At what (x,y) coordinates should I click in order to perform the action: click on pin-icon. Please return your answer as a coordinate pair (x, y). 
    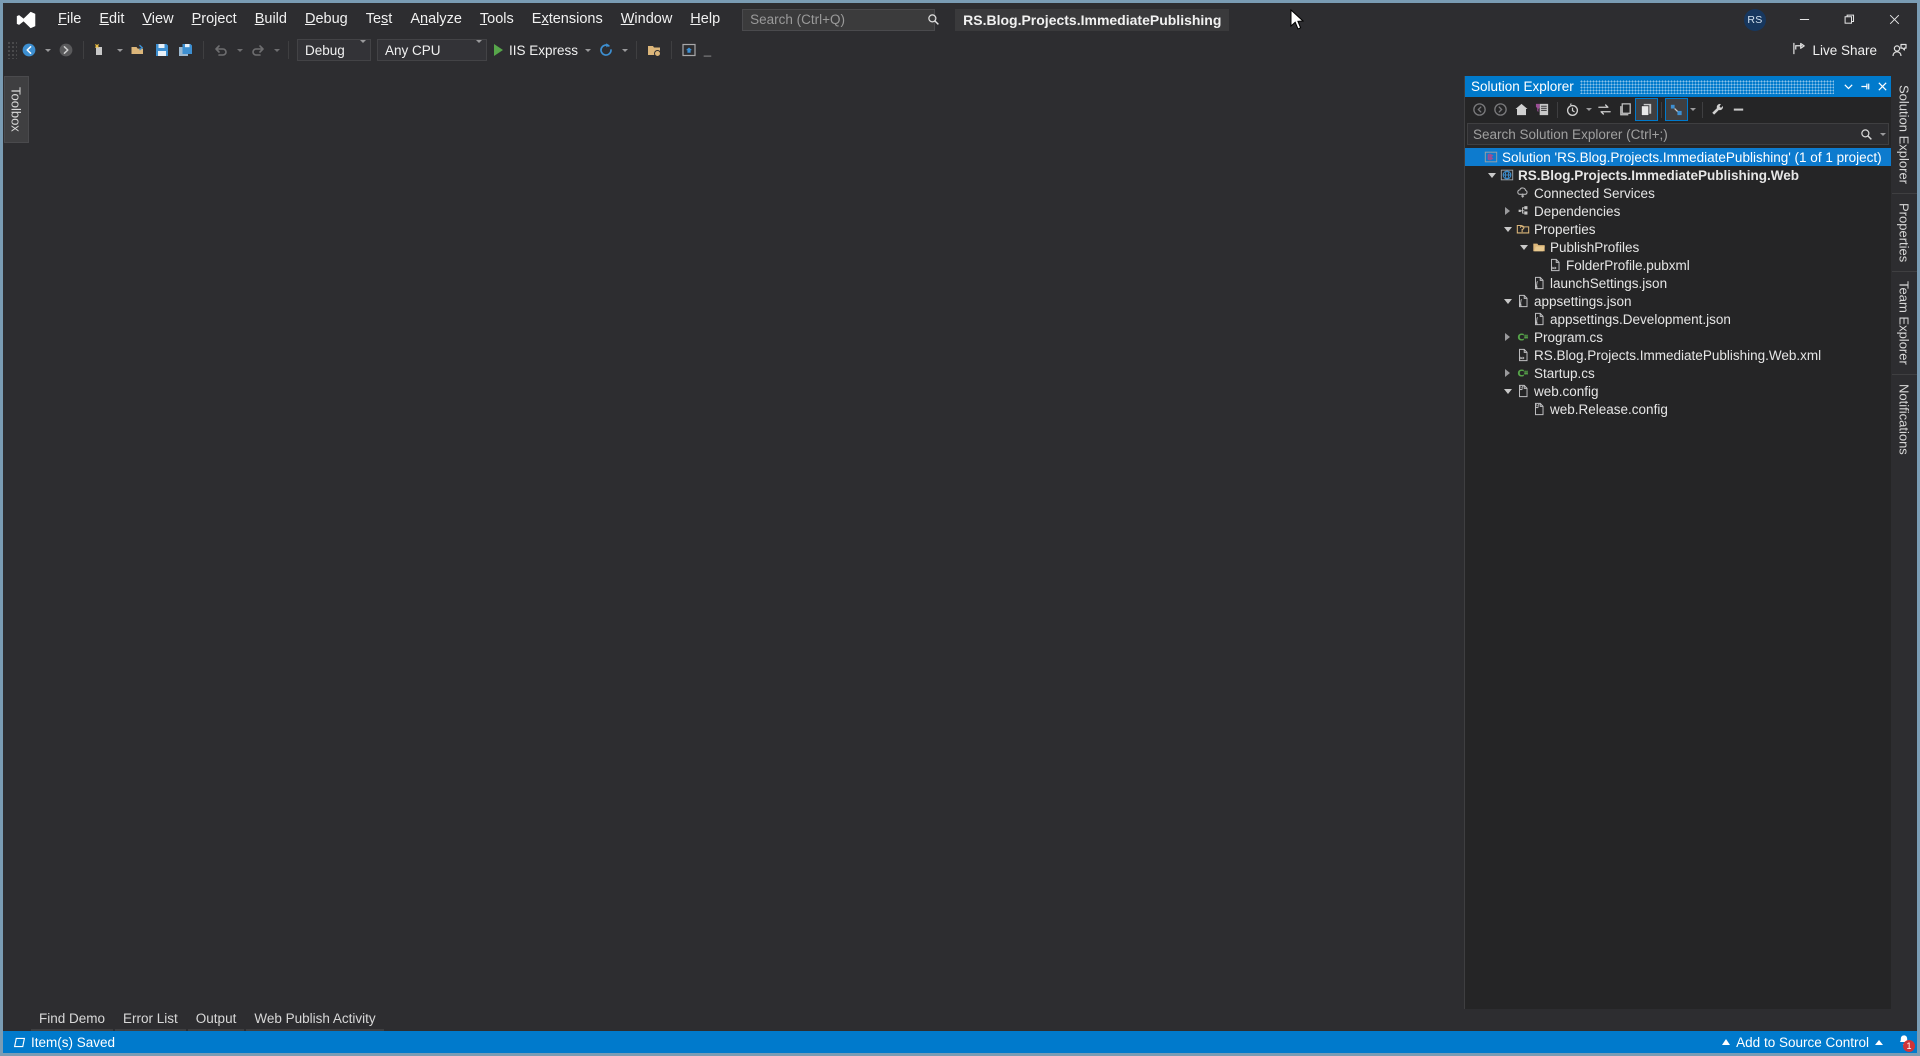
    Looking at the image, I should click on (1865, 86).